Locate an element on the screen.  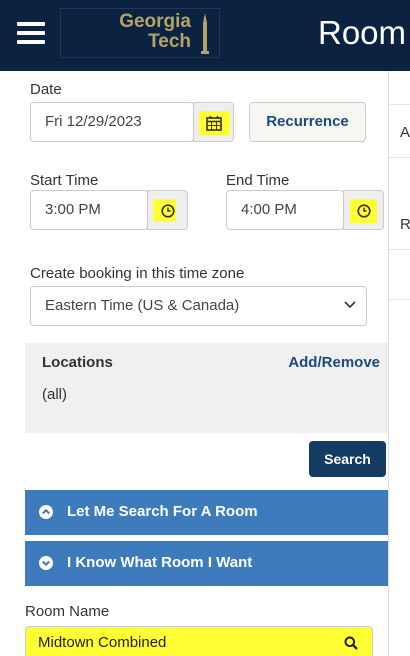
date-label: Date is located at coordinates (46, 89).